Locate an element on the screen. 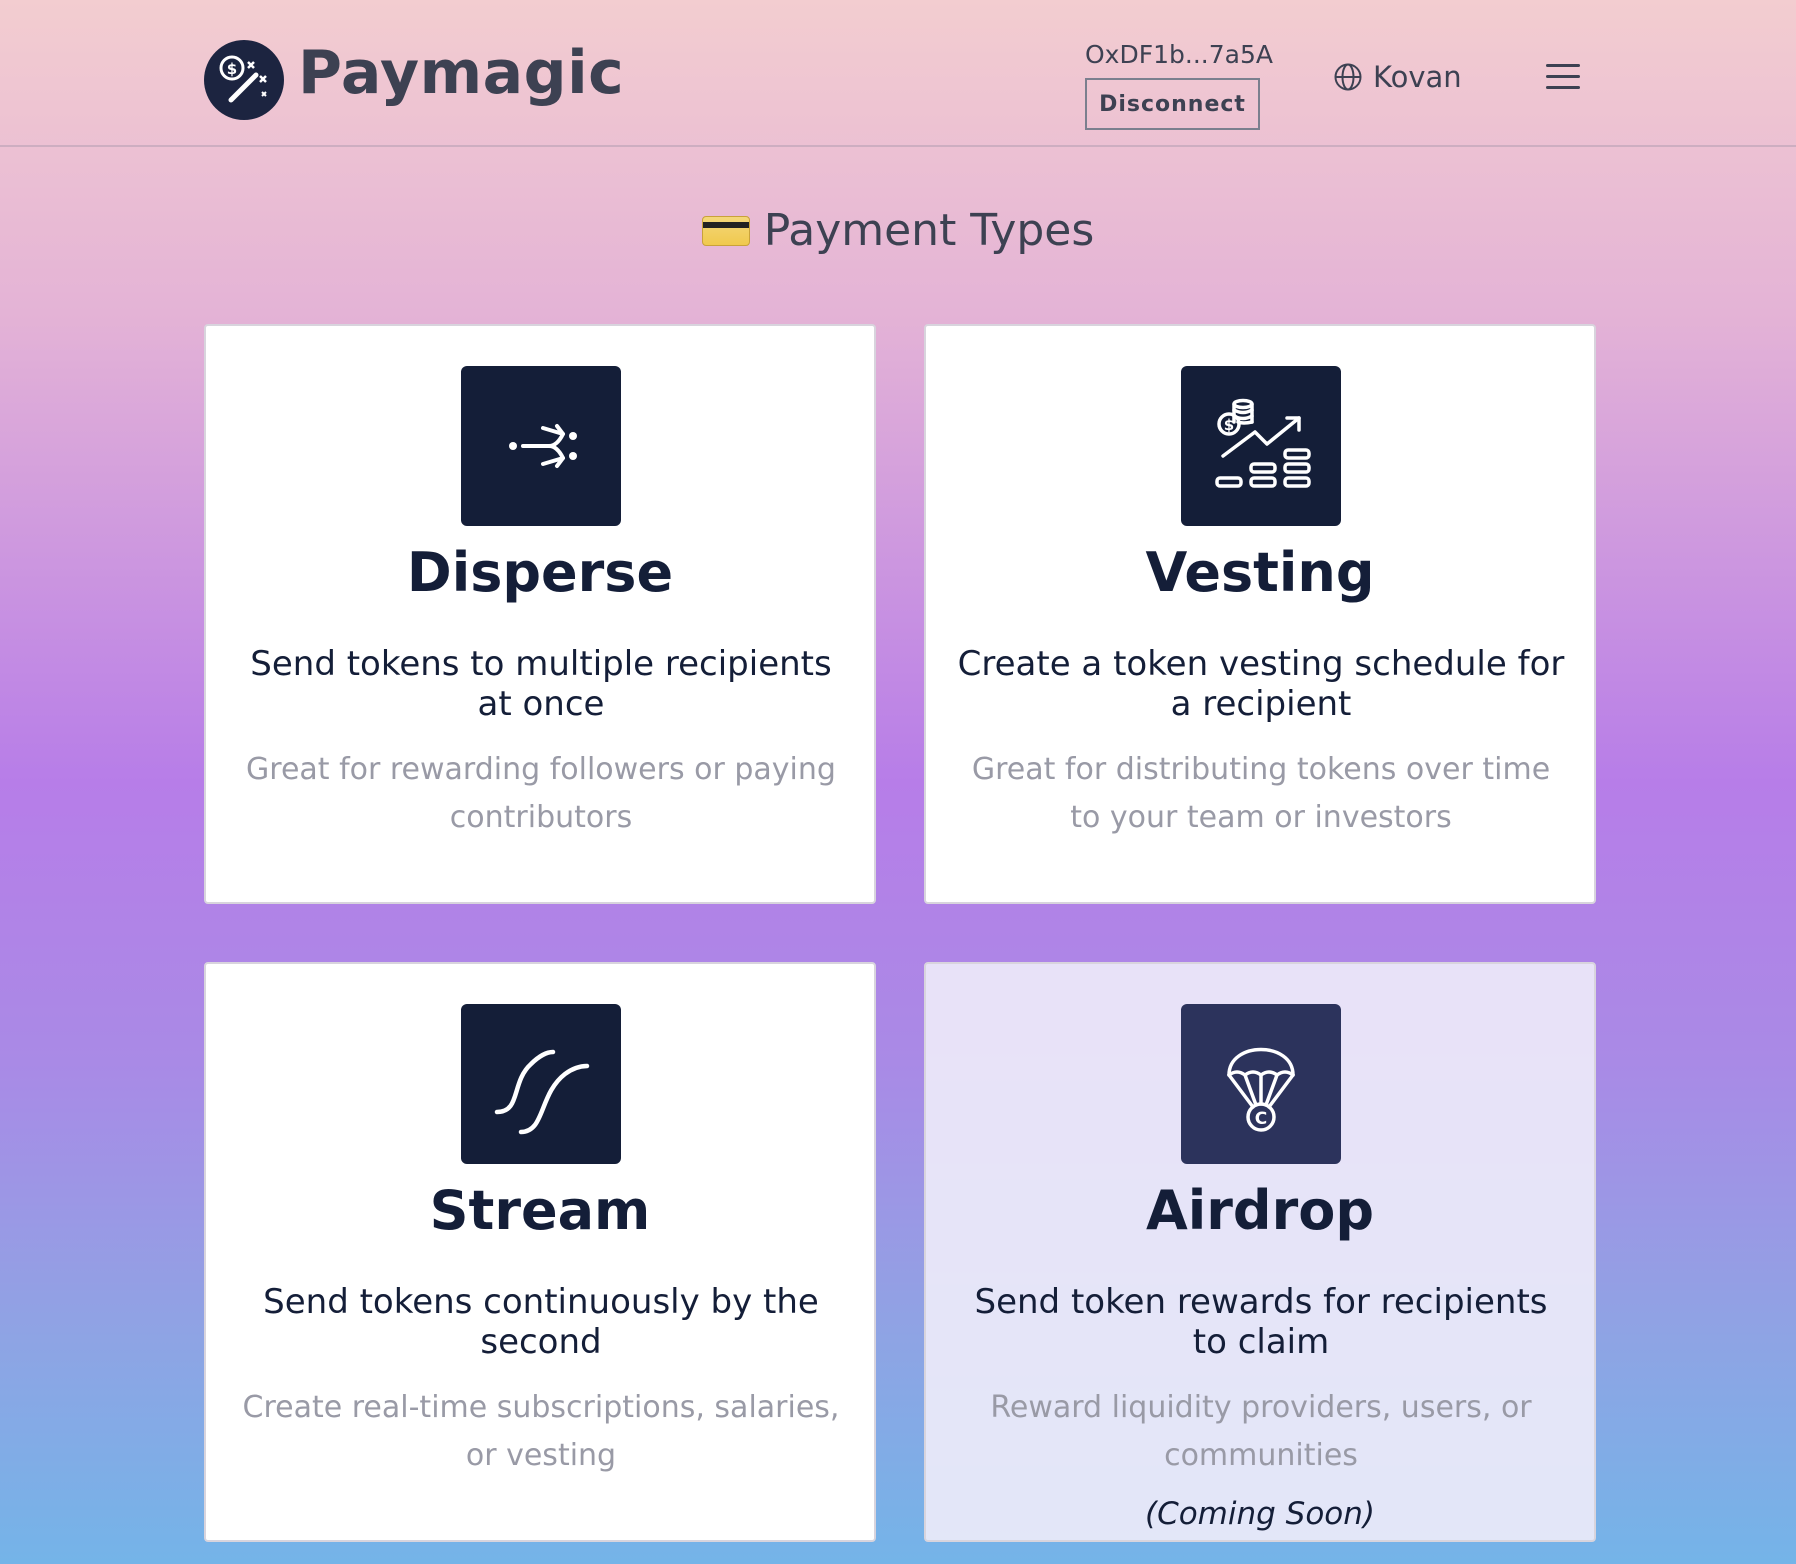 This screenshot has height=1564, width=1796. card-title: Vesting is located at coordinates (1260, 572).